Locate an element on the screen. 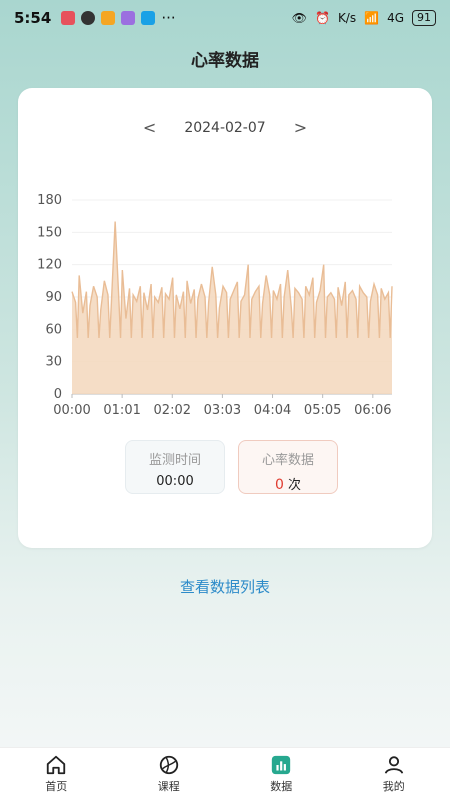 The image size is (450, 800). date-label: 2024-02-07 is located at coordinates (225, 127).